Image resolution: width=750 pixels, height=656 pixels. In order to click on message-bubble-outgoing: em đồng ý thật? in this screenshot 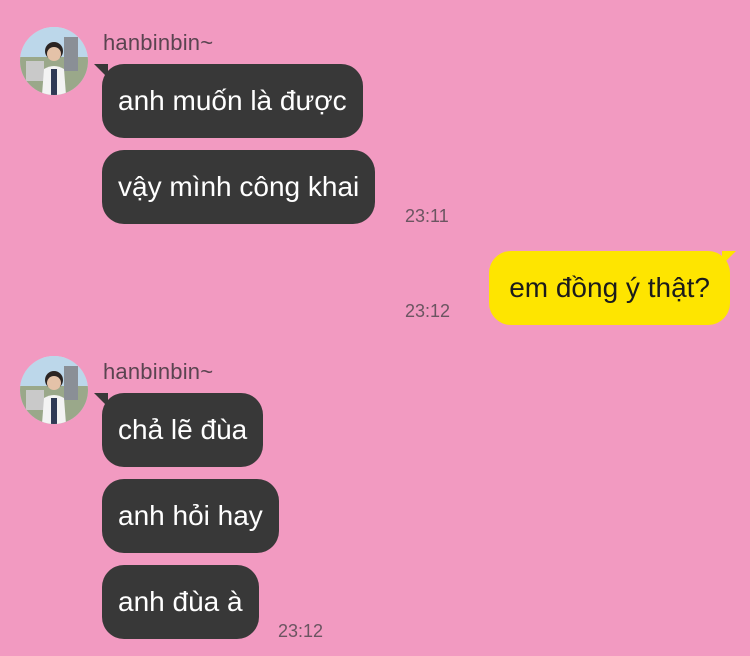, I will do `click(609, 288)`.